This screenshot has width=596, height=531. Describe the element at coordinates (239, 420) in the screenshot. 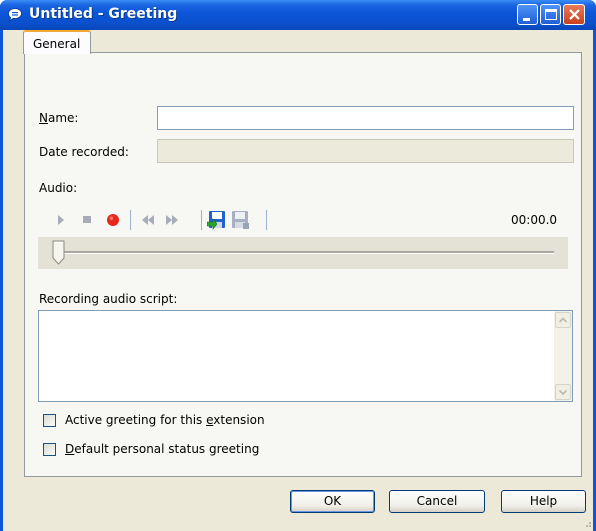

I see `active-greeting-label-post: xtension` at that location.